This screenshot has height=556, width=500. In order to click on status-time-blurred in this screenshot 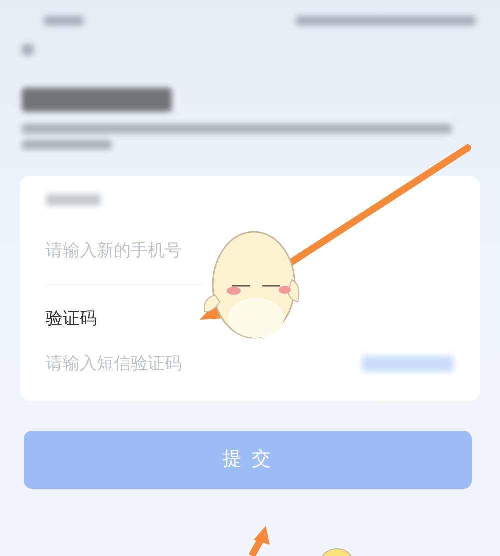, I will do `click(64, 21)`.